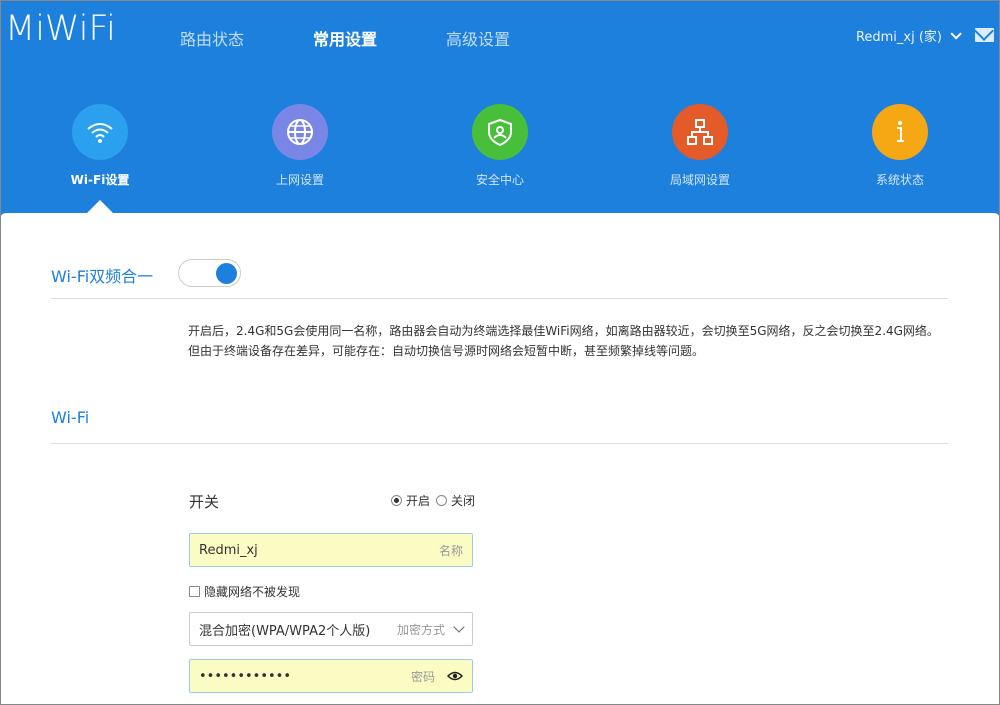 The height and width of the screenshot is (705, 1000). I want to click on encryption-select: 混合加密(WPA/WPA2个人版) 加密方式, so click(331, 629).